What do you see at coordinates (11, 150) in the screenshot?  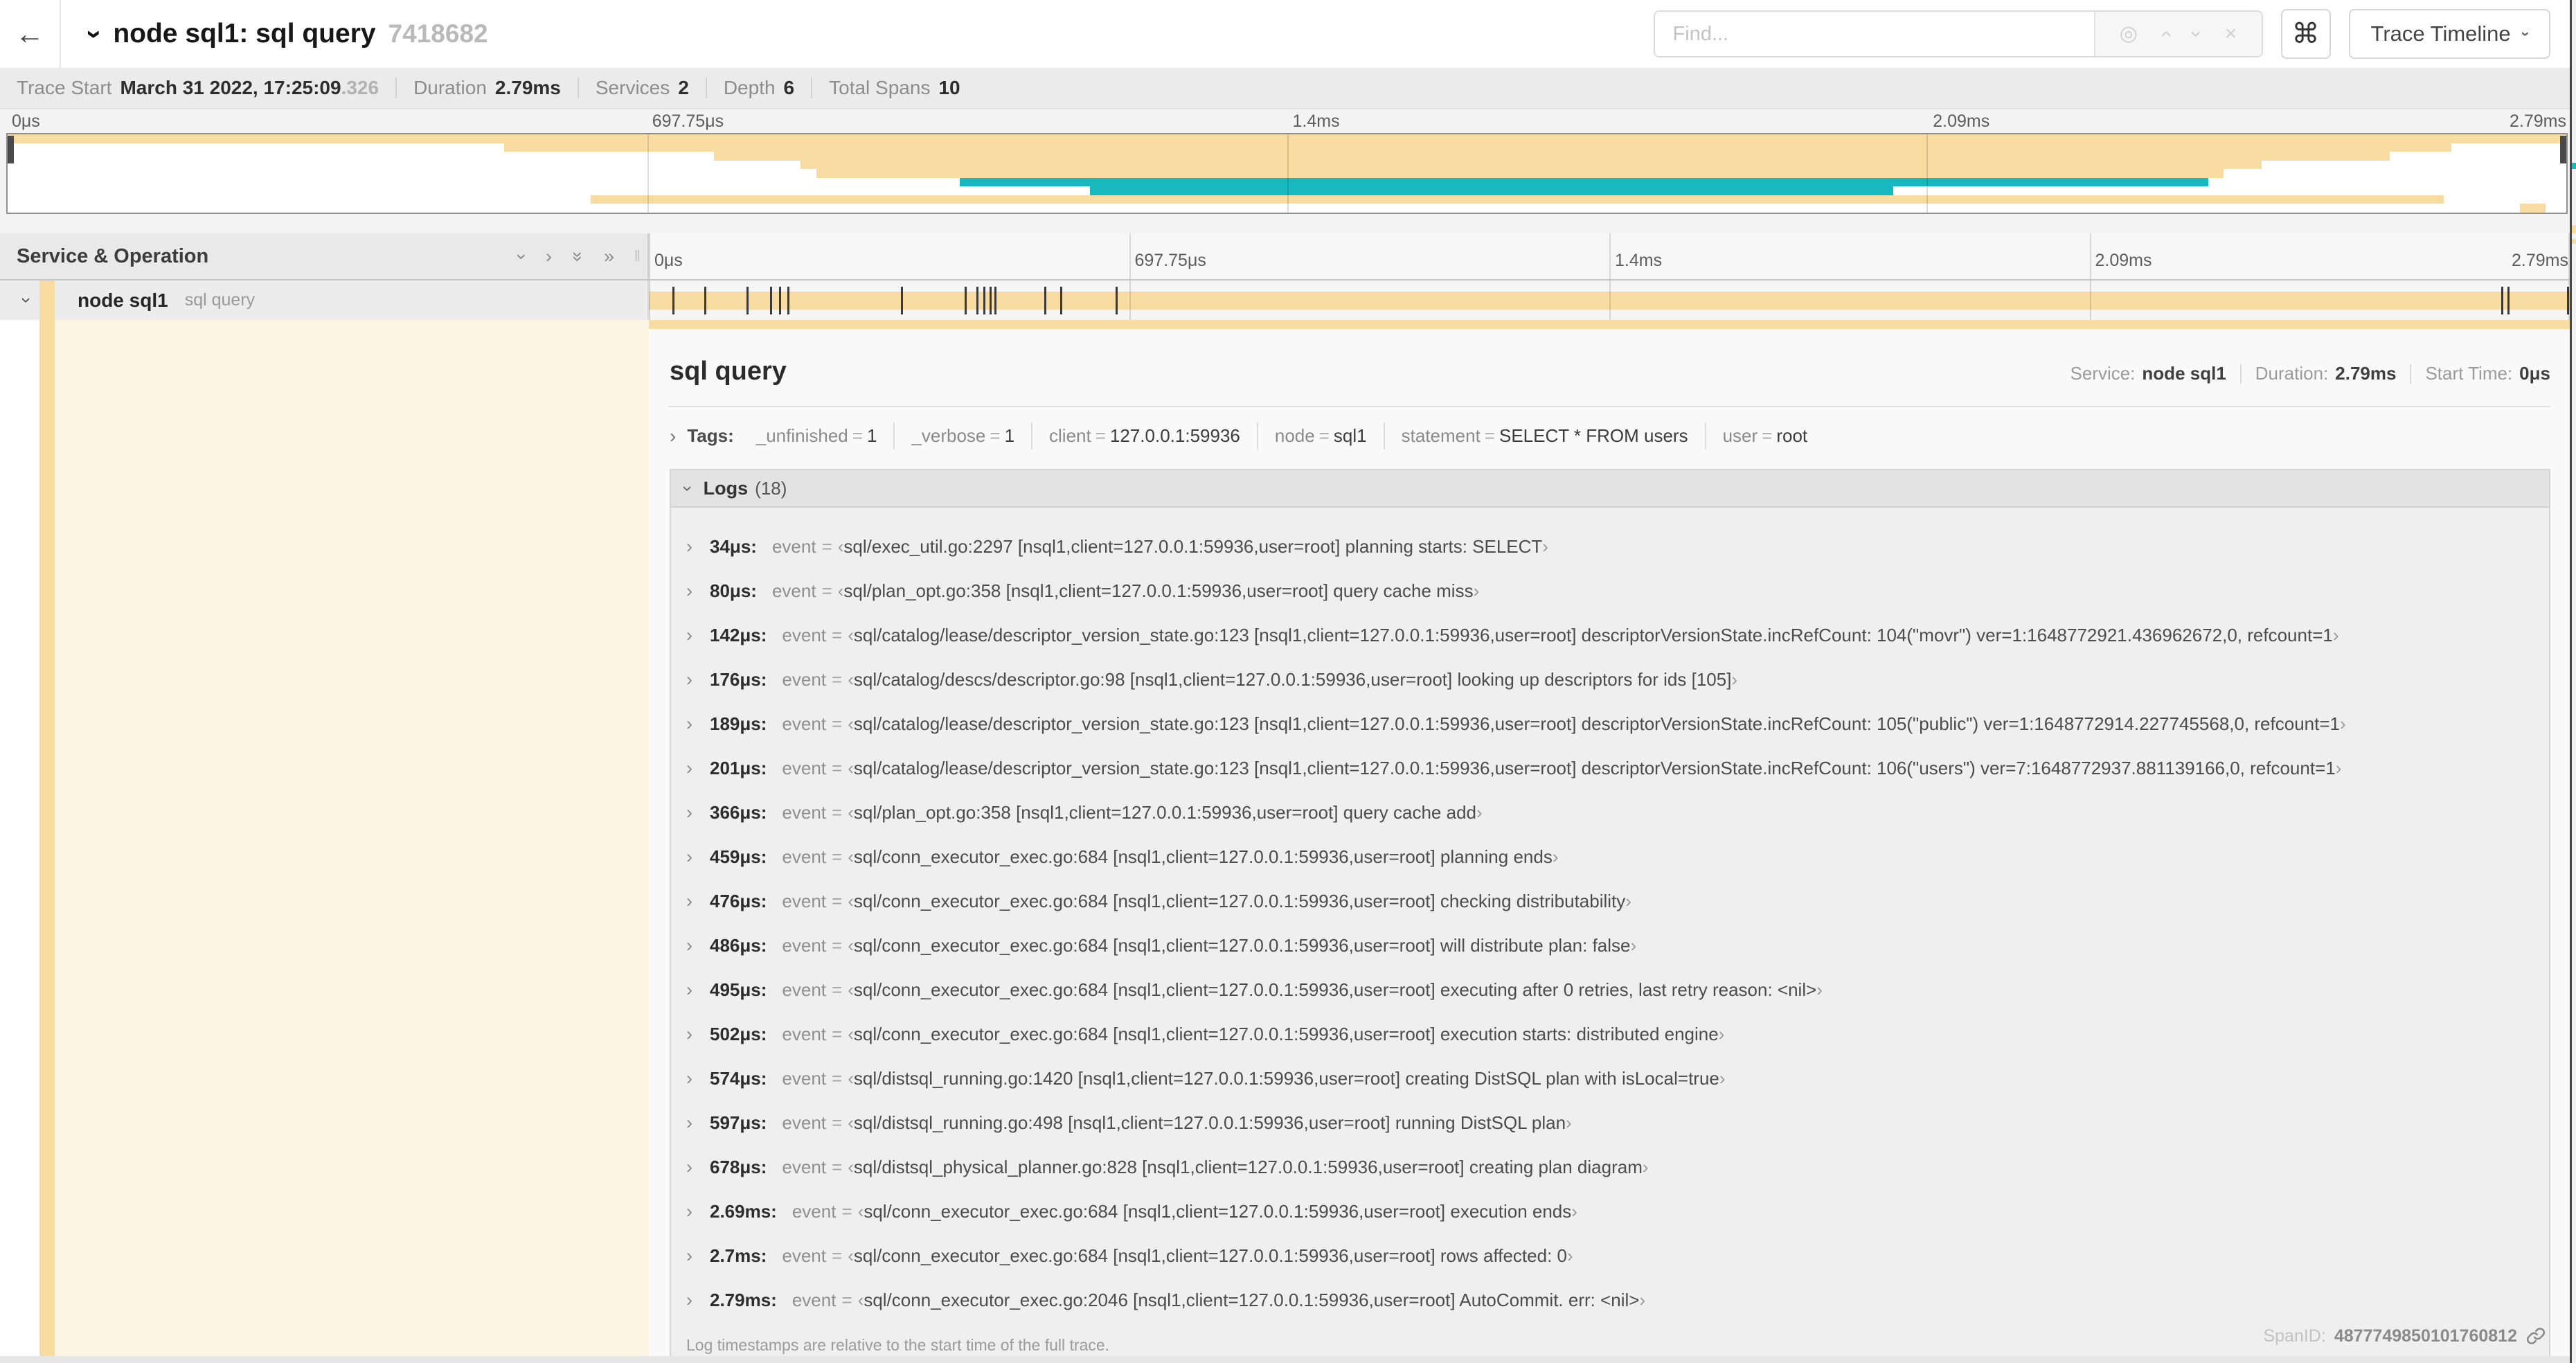 I see `minimap-left-scrubber-handle` at bounding box center [11, 150].